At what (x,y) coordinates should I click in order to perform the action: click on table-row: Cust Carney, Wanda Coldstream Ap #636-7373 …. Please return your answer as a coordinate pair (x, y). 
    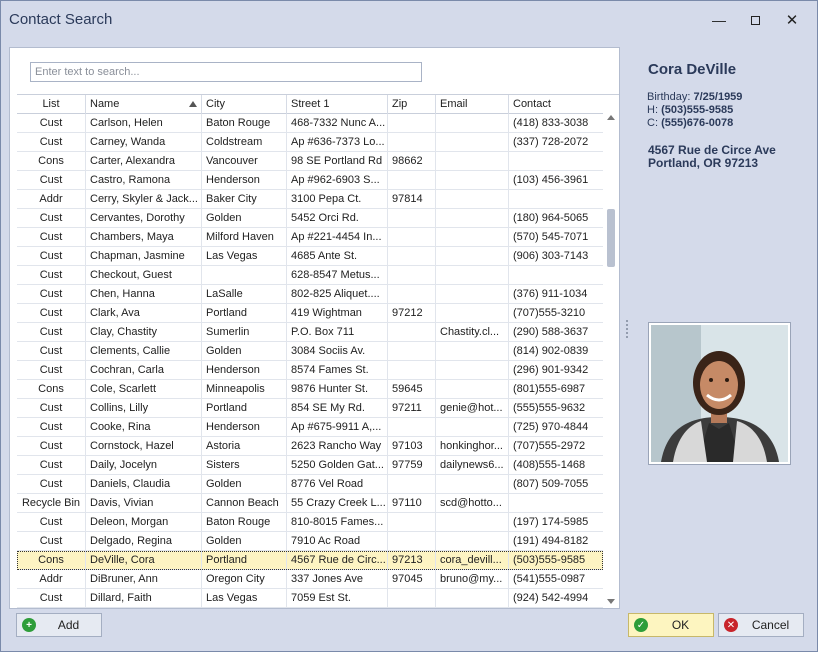
    Looking at the image, I should click on (310, 142).